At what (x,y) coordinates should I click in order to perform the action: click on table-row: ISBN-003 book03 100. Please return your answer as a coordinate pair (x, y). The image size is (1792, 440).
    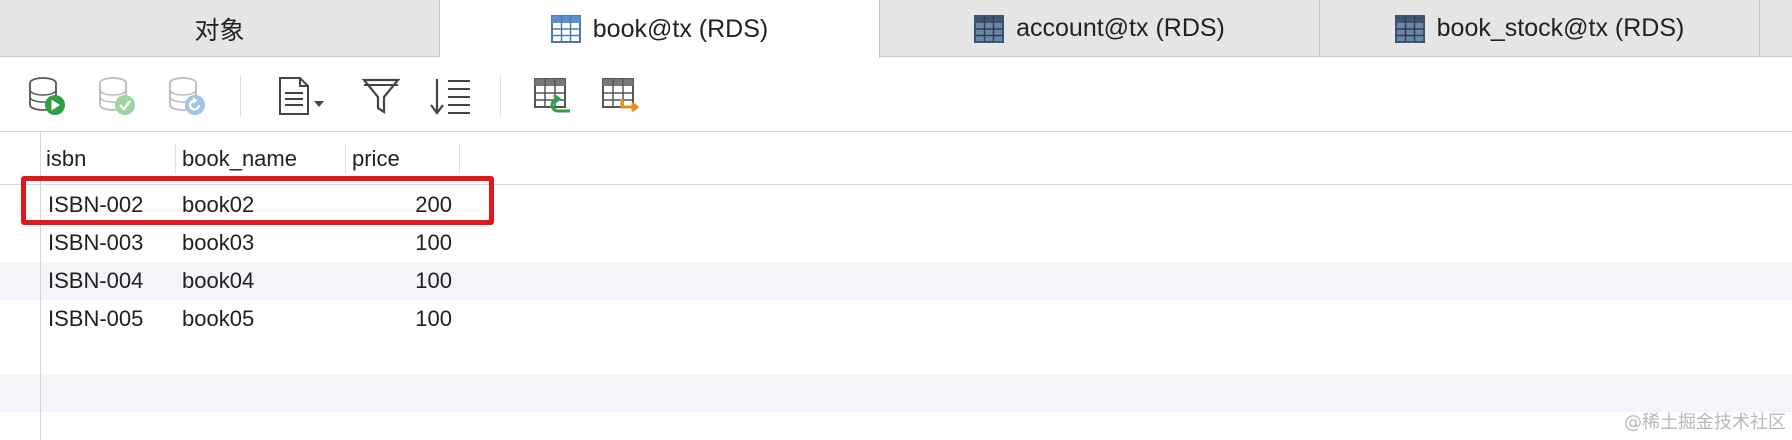
    Looking at the image, I should click on (896, 243).